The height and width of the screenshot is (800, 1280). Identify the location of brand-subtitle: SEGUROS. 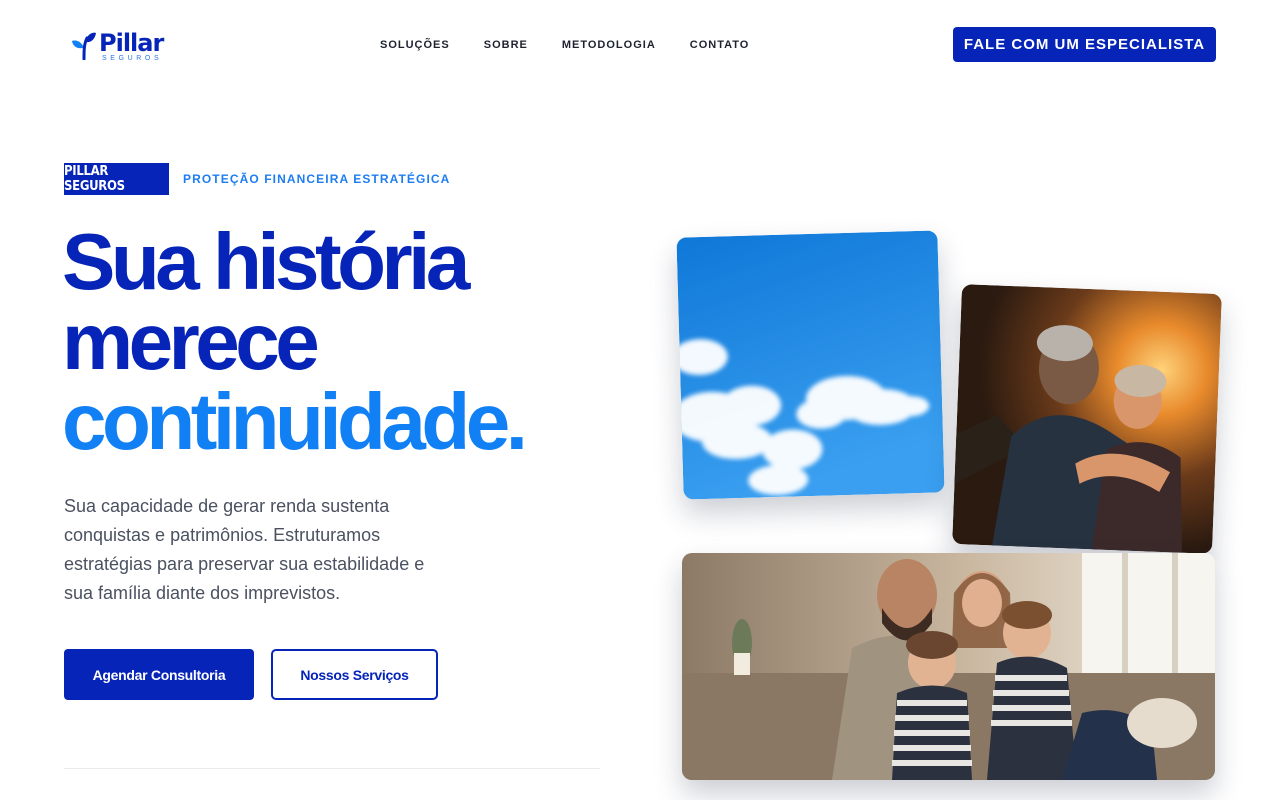
(132, 58).